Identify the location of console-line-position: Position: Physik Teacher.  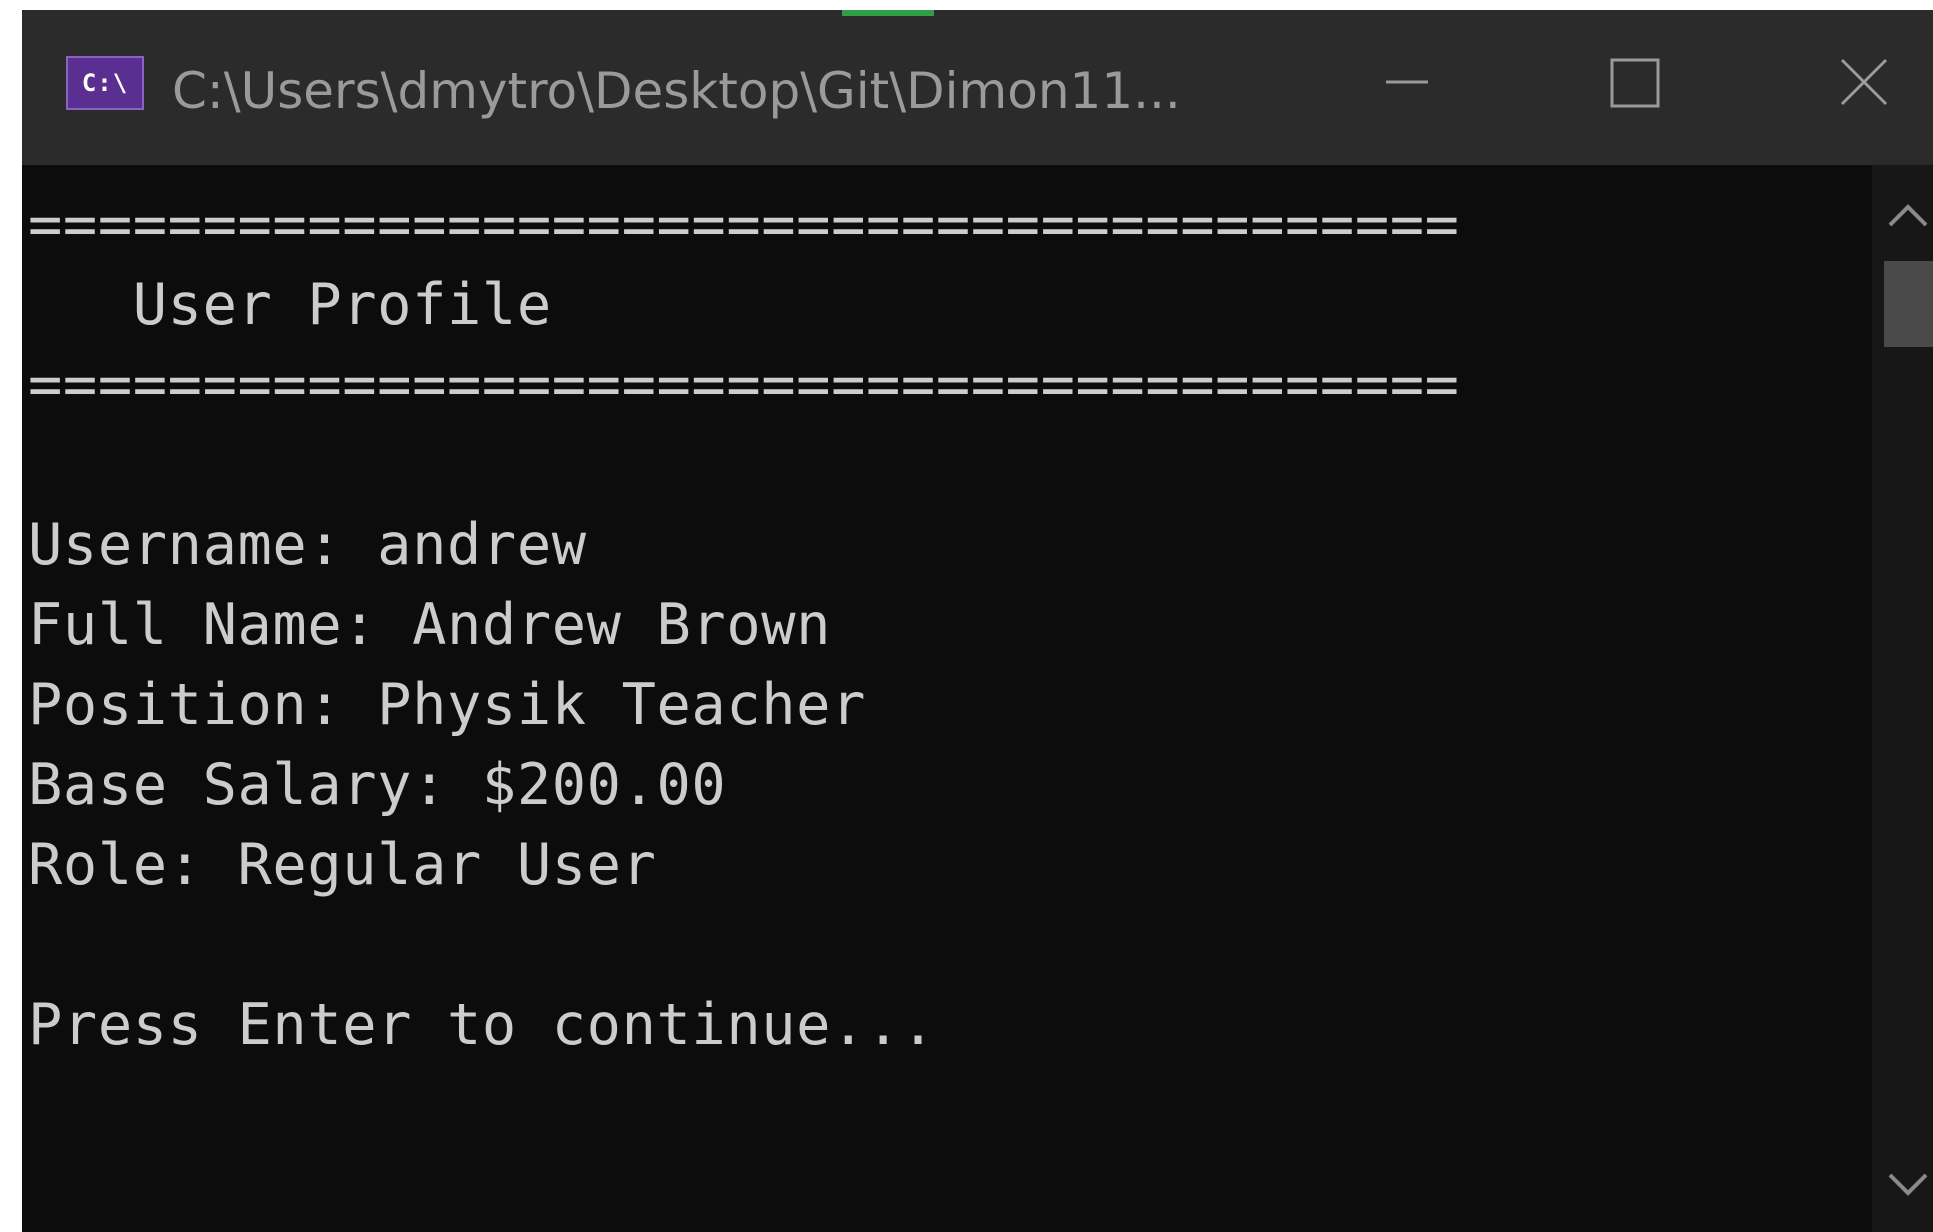
(447, 705).